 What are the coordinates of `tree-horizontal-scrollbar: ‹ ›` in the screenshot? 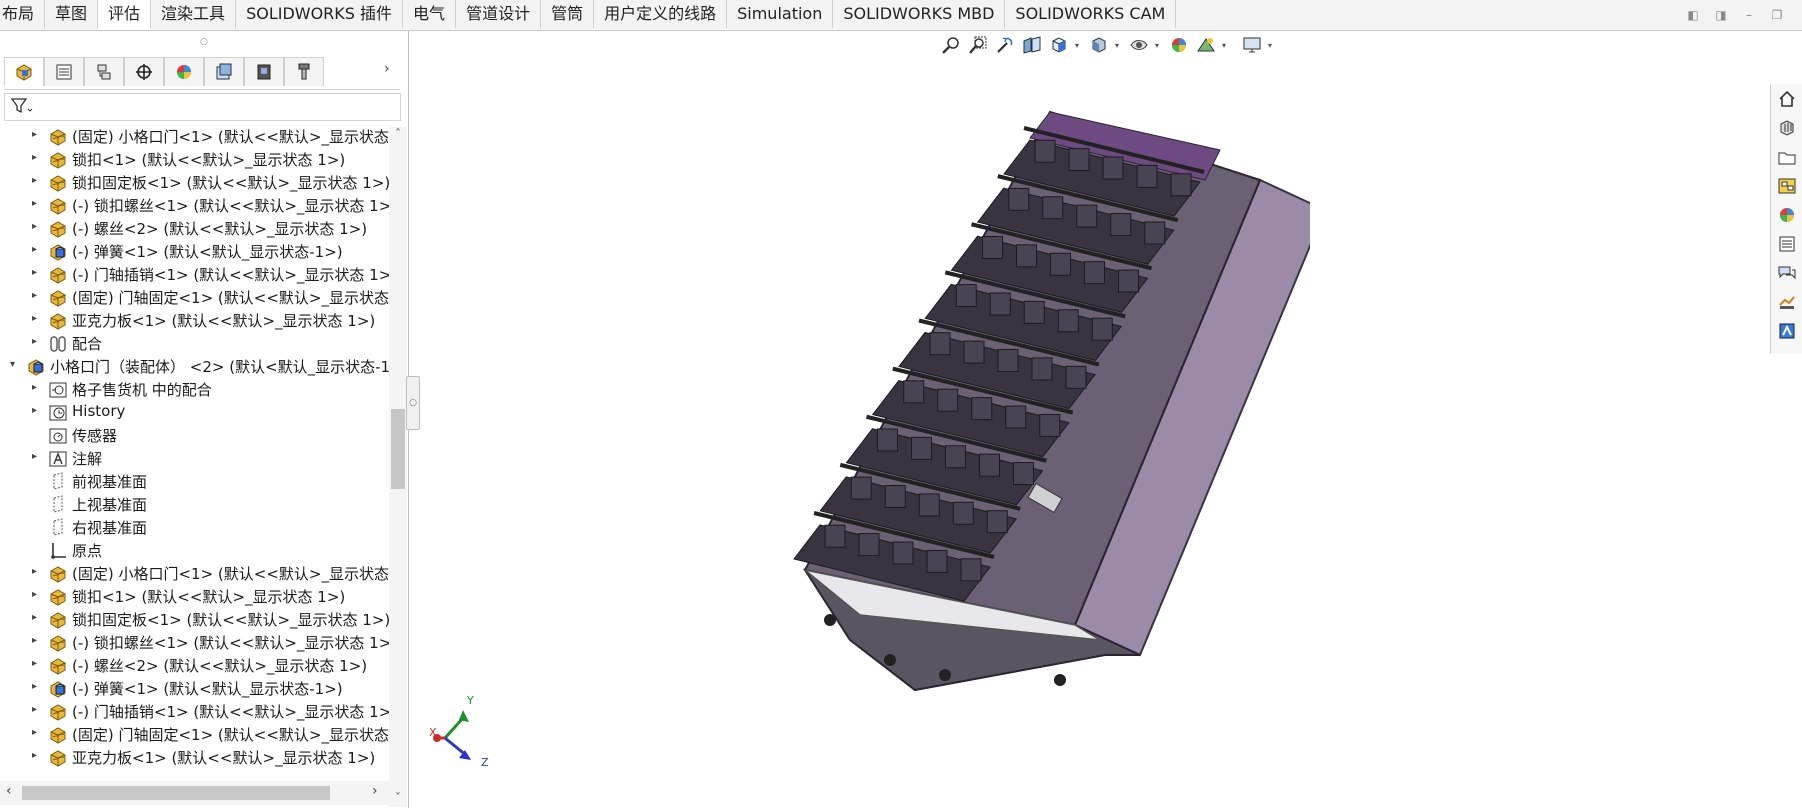 It's located at (194, 793).